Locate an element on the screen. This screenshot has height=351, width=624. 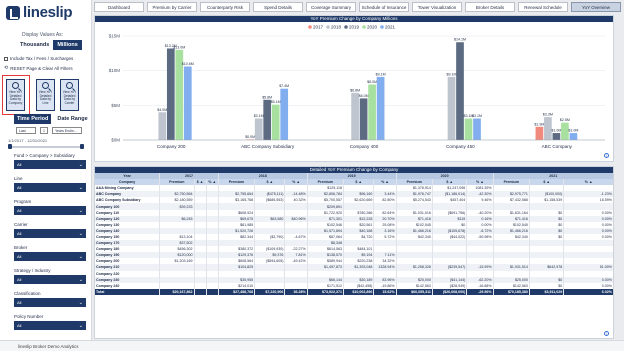
filter-label: Fund > Company > Subsidiary is located at coordinates (44, 155).